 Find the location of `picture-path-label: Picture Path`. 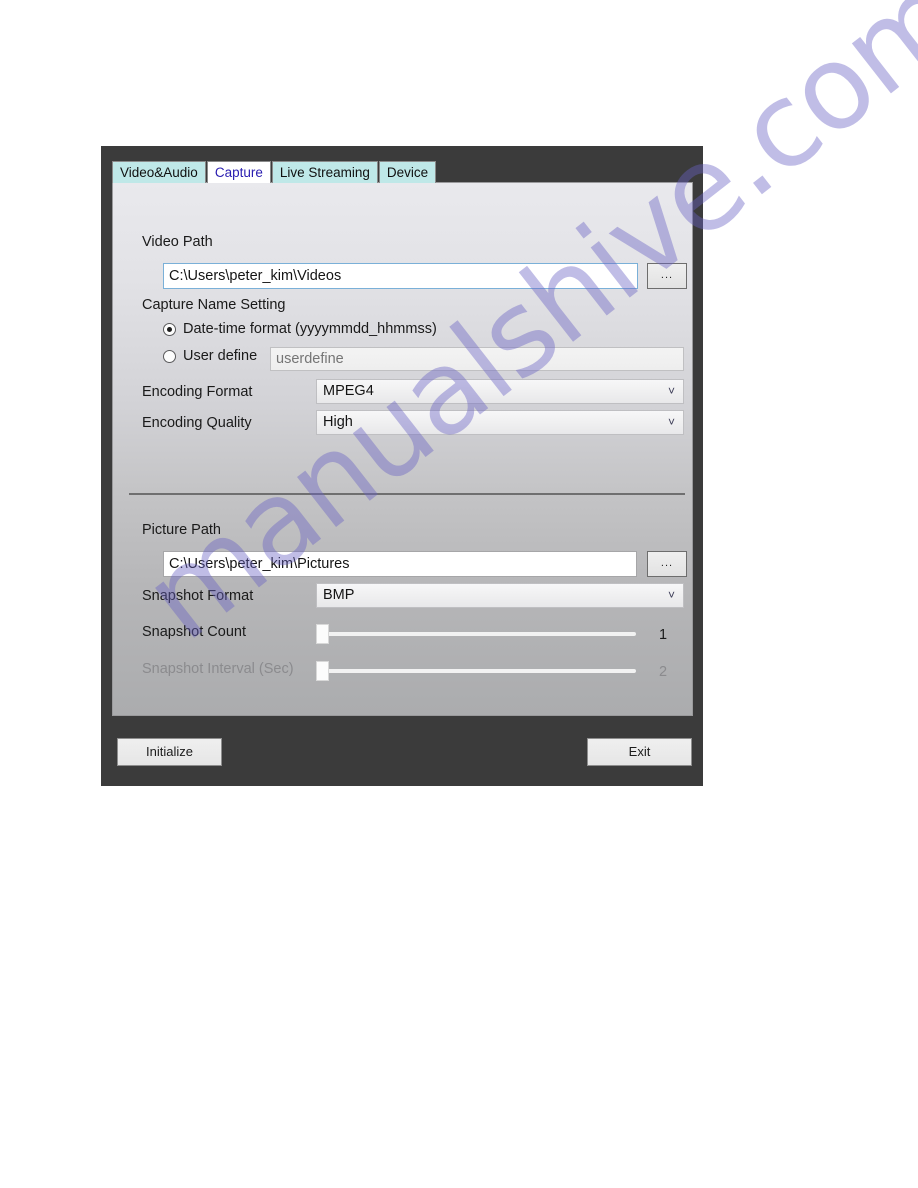

picture-path-label: Picture Path is located at coordinates (181, 530).